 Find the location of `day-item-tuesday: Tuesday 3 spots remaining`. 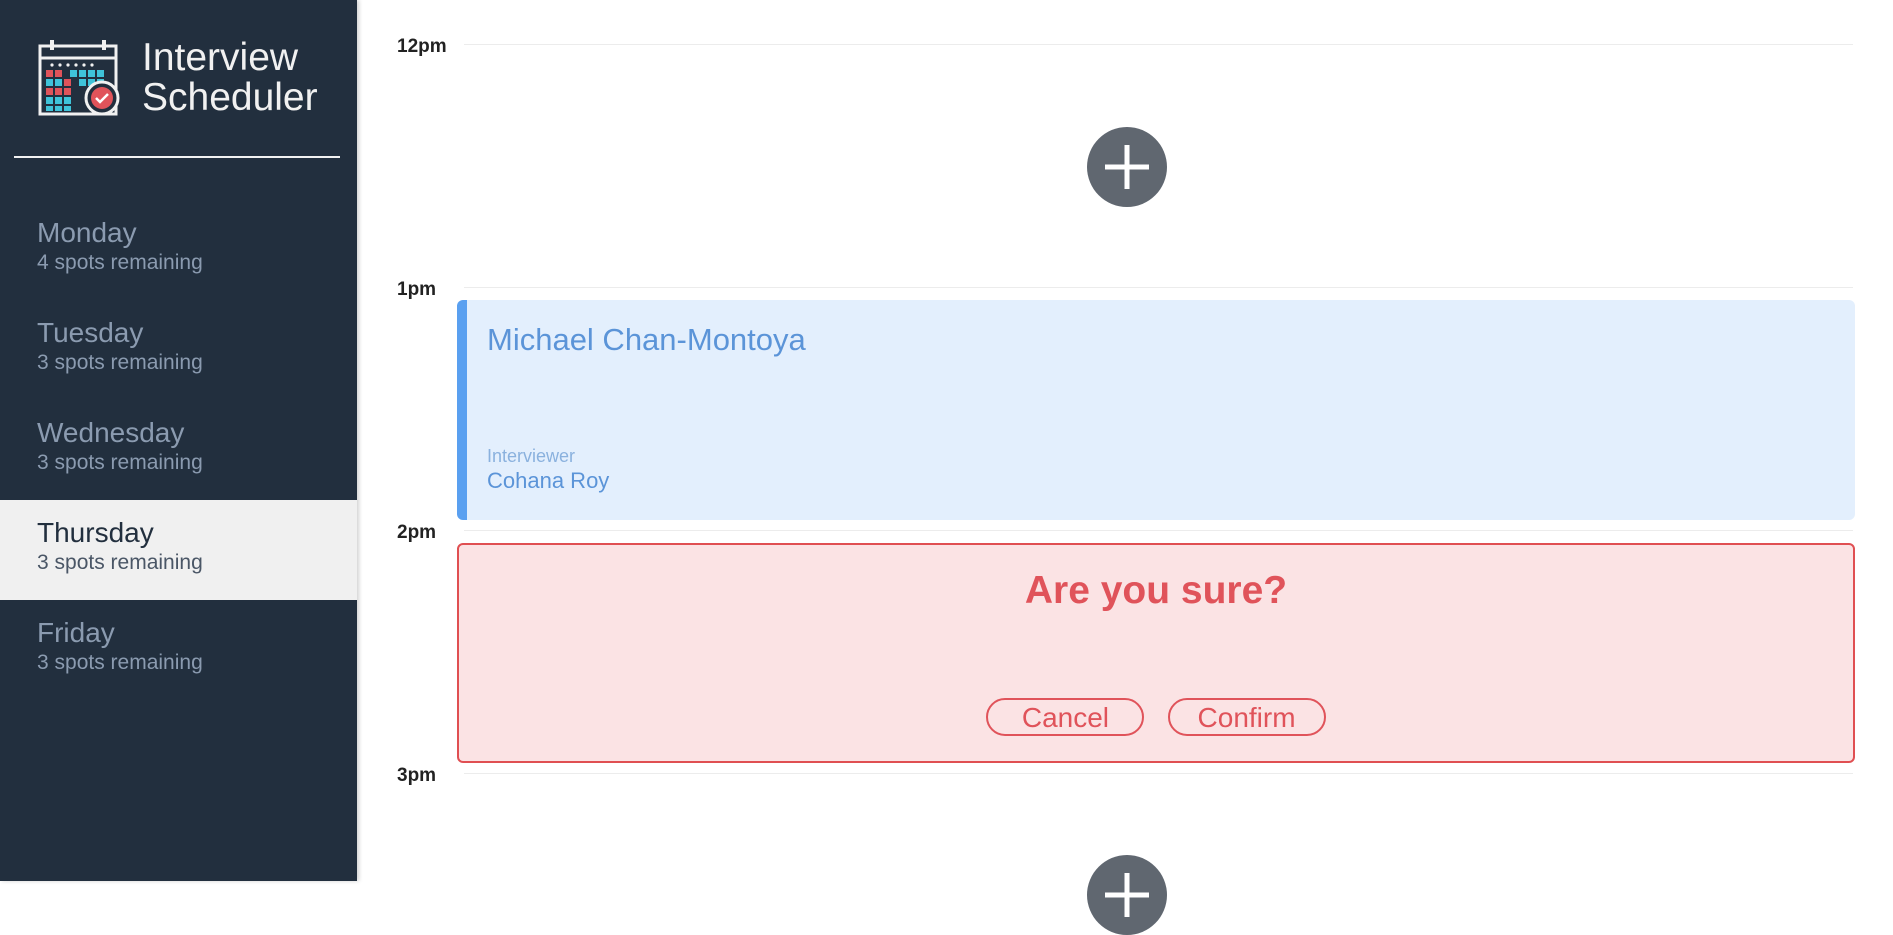

day-item-tuesday: Tuesday 3 spots remaining is located at coordinates (178, 350).